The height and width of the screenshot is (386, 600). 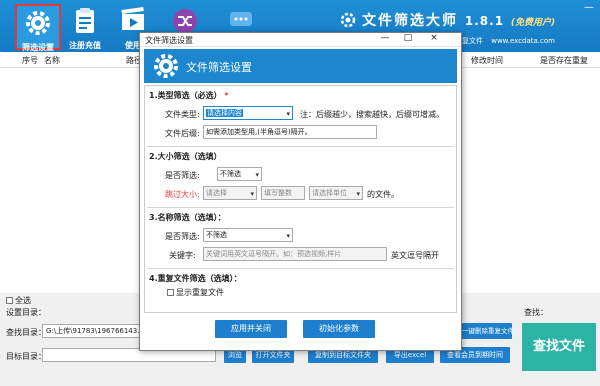 What do you see at coordinates (185, 95) in the screenshot?
I see `section-type-title: 1.类型筛选（必选）` at bounding box center [185, 95].